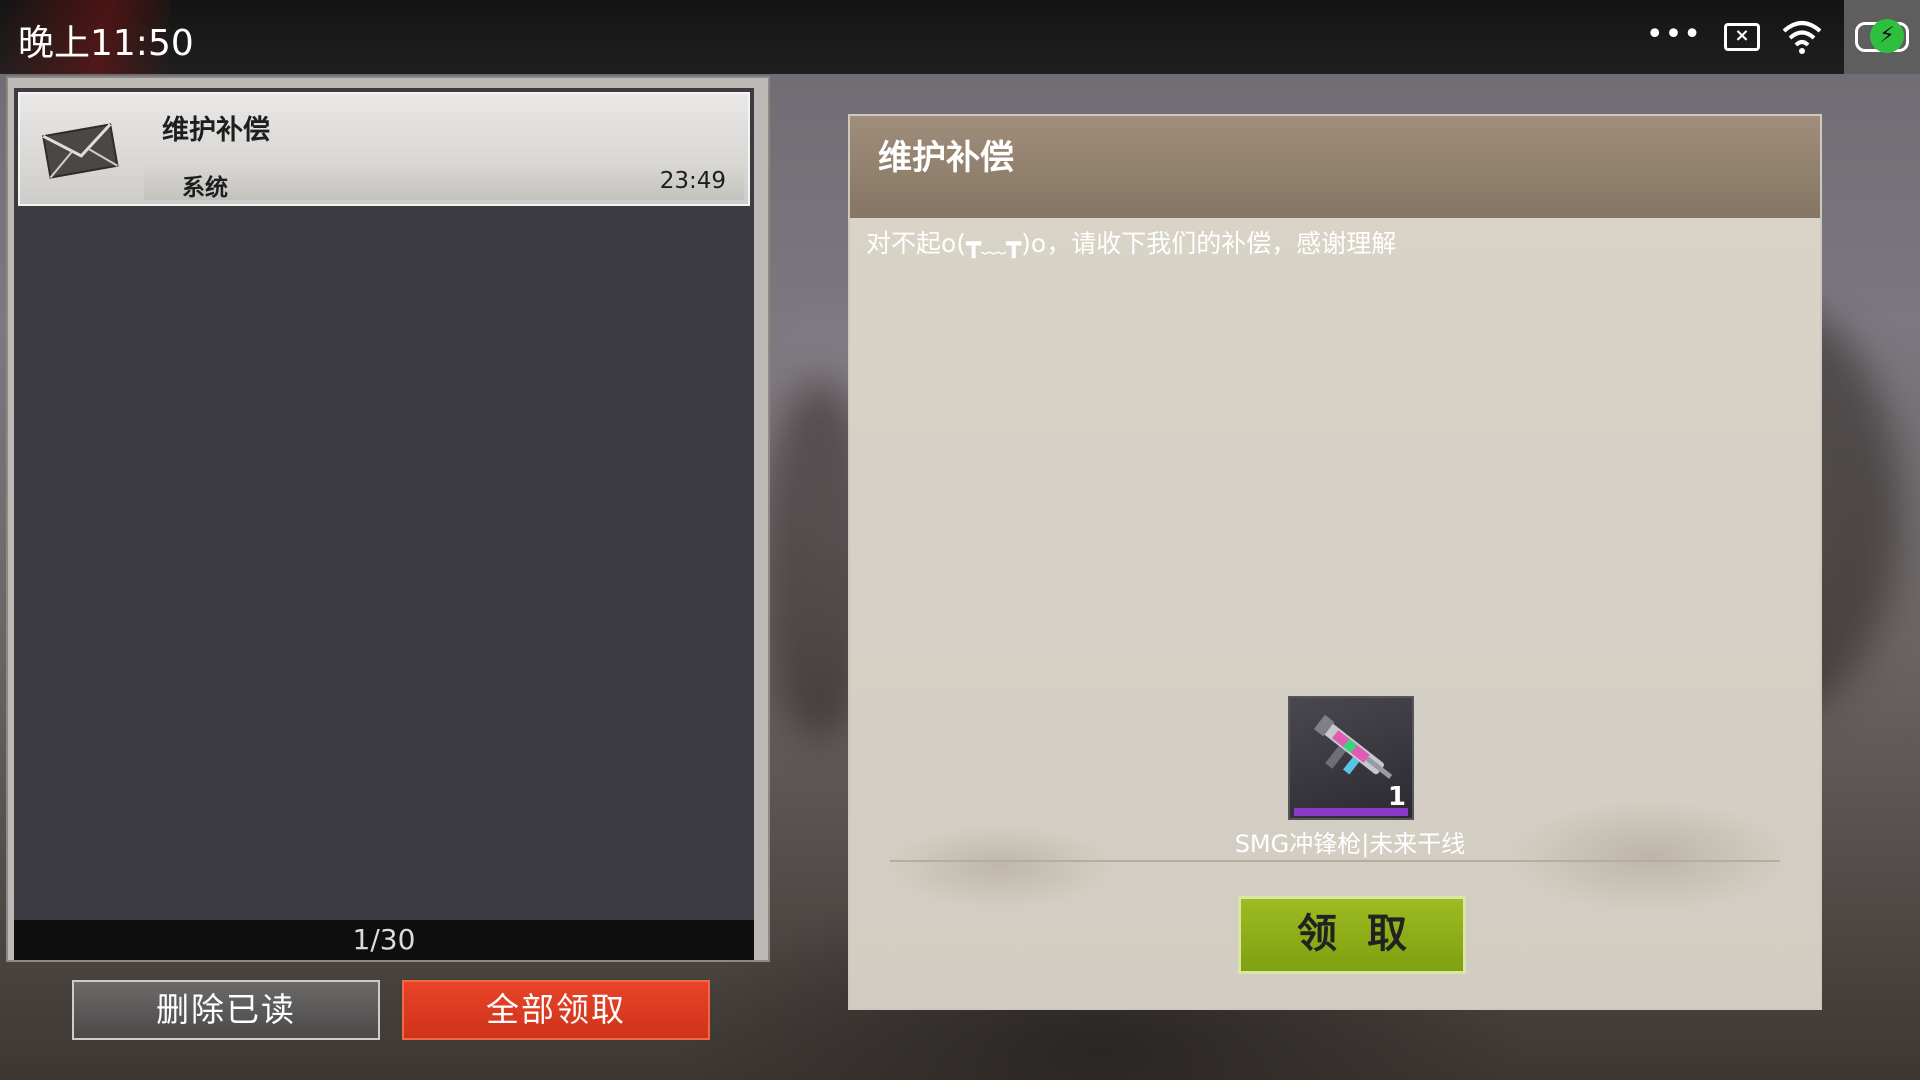 The image size is (1920, 1080). What do you see at coordinates (384, 940) in the screenshot?
I see `mail-pager: 1/30` at bounding box center [384, 940].